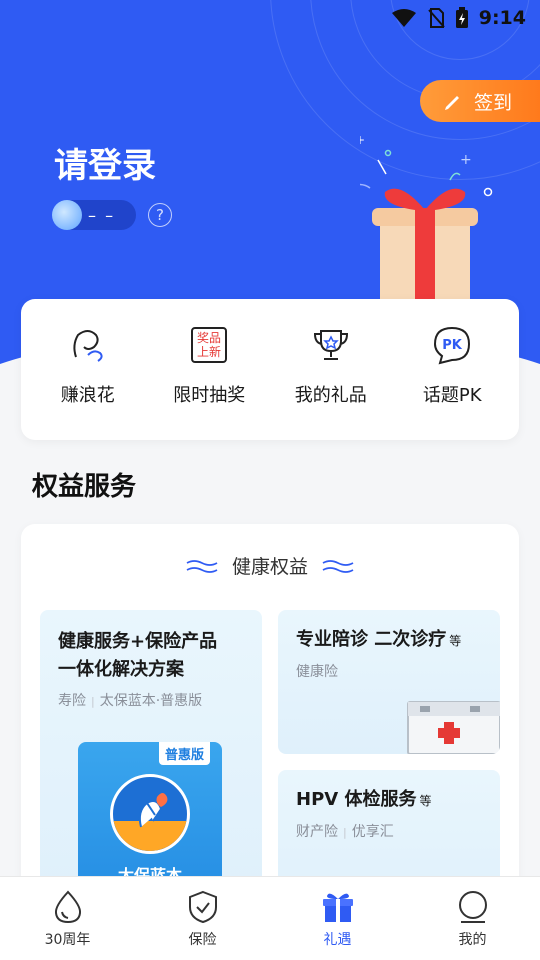  What do you see at coordinates (338, 907) in the screenshot?
I see `gift-icon` at bounding box center [338, 907].